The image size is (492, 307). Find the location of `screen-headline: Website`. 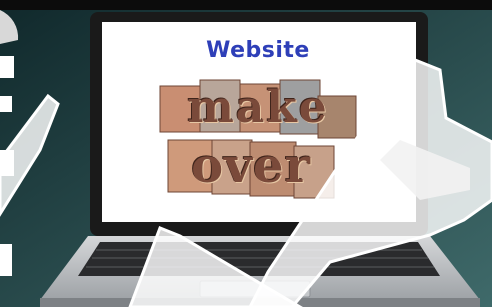

screen-headline: Website is located at coordinates (258, 50).